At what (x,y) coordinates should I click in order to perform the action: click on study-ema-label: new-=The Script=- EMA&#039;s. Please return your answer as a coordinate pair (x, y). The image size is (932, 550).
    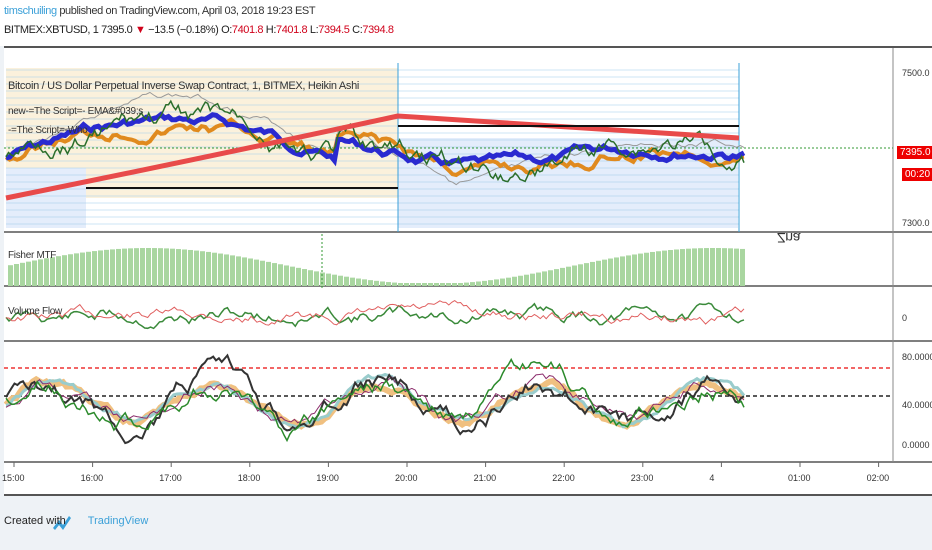
    Looking at the image, I should click on (75, 111).